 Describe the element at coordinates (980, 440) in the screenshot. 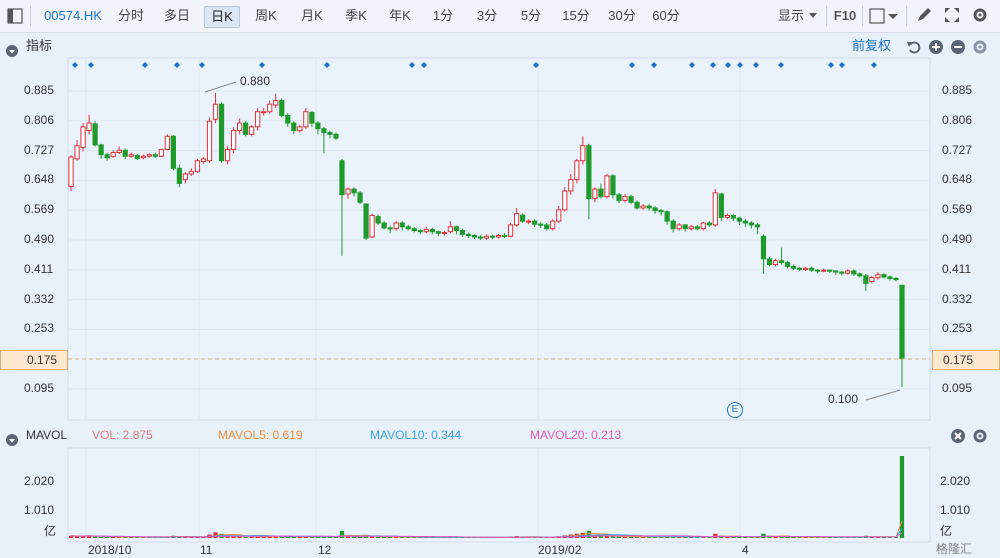

I see `mavol-settings-gear-icon` at that location.